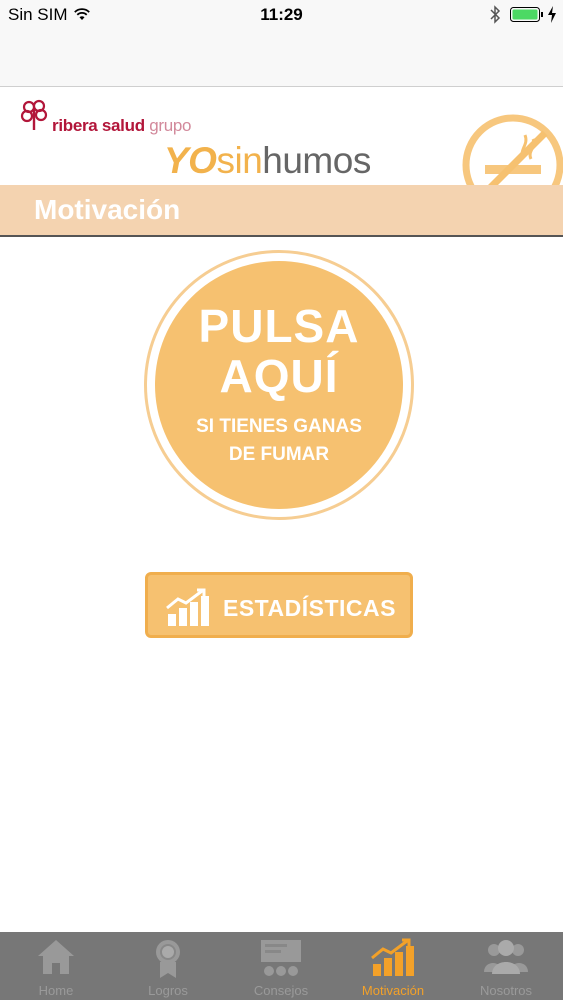 This screenshot has height=1000, width=563. I want to click on tab-motivacion-label: Motivación, so click(393, 990).